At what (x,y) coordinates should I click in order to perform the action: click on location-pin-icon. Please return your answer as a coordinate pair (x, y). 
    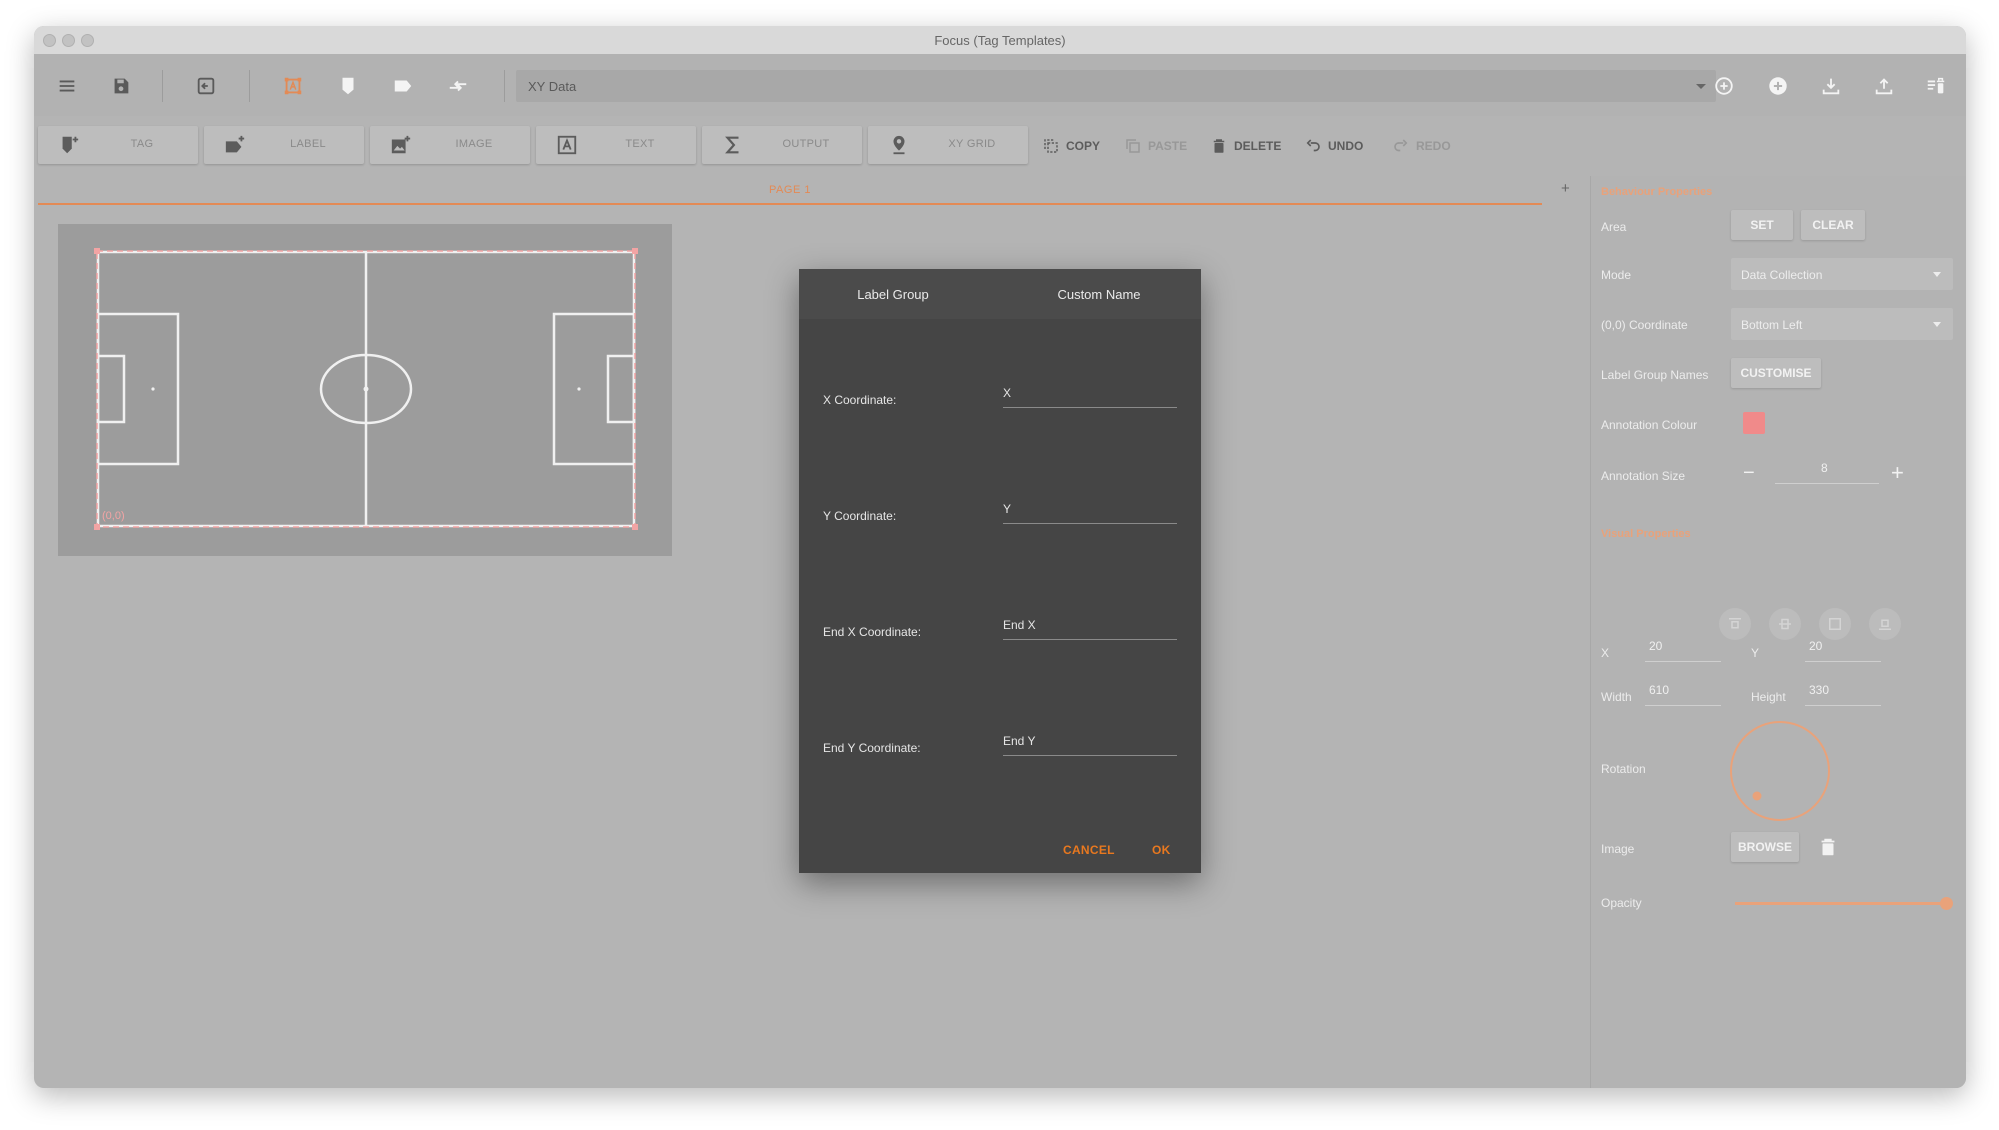
    Looking at the image, I should click on (899, 145).